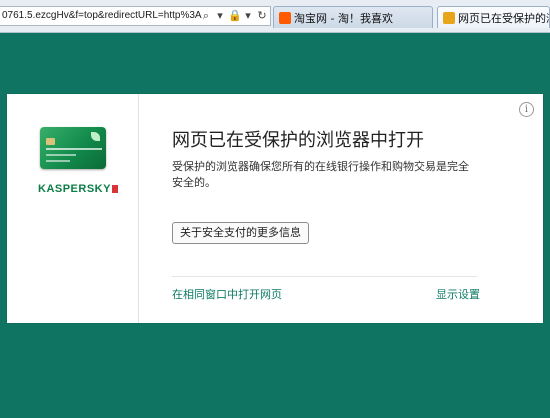 The height and width of the screenshot is (418, 550). Describe the element at coordinates (138, 208) in the screenshot. I see `dialog-divider` at that location.